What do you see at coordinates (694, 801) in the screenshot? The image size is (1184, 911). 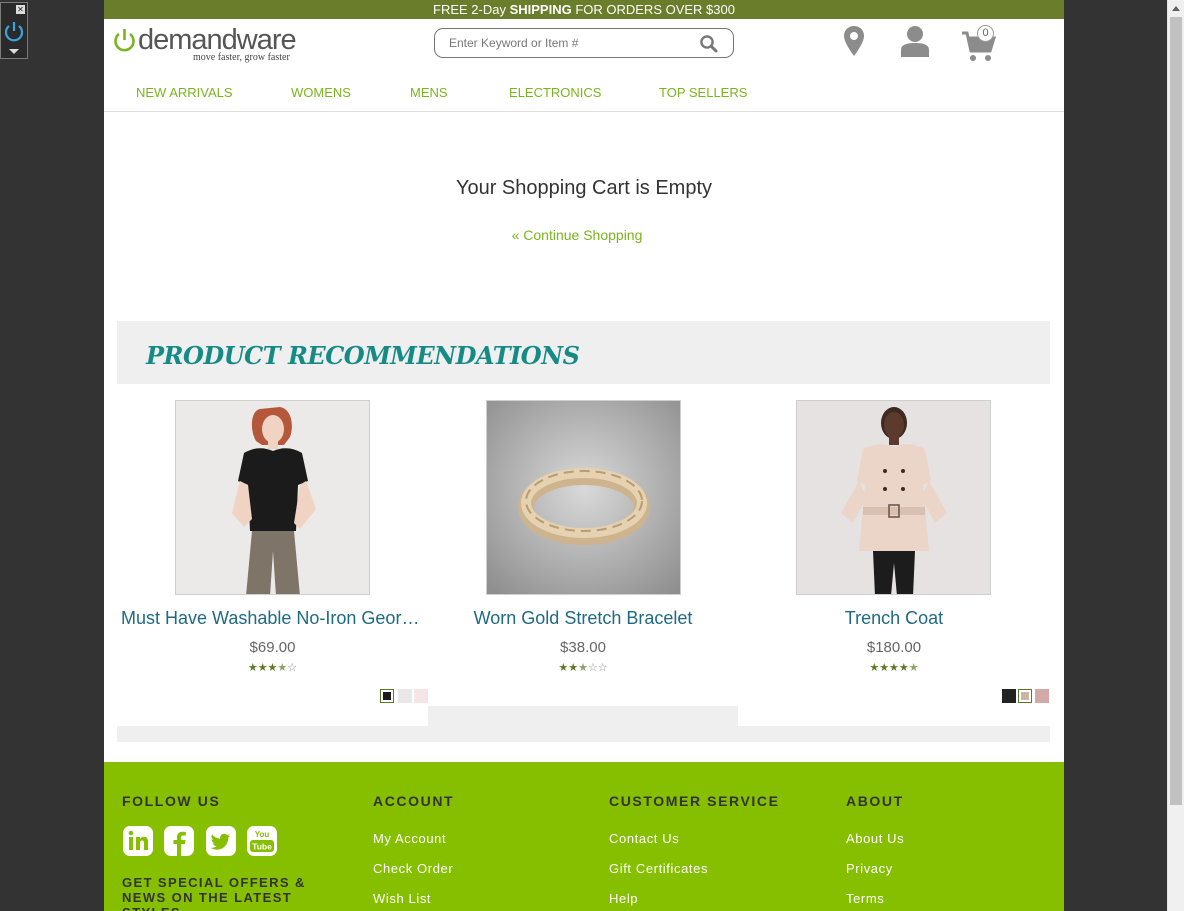 I see `footer-customer-service-title: CUSTOMER SERVICE` at bounding box center [694, 801].